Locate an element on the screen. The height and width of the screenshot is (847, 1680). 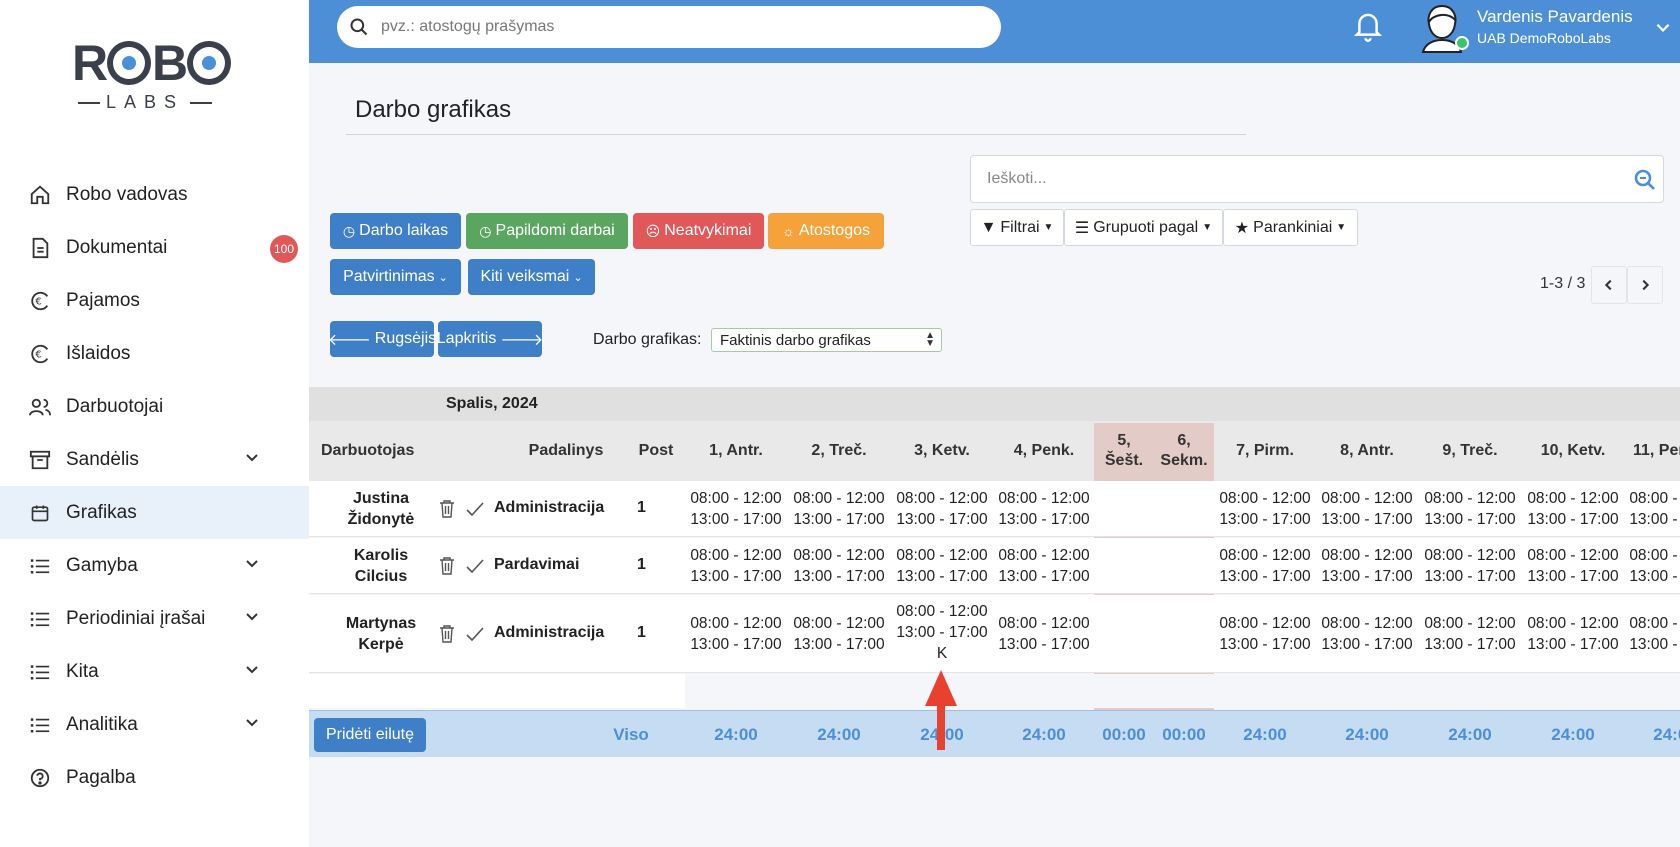
group-by-dropdown: ☰ Grupuoti pagal ▼ is located at coordinates (1143, 227).